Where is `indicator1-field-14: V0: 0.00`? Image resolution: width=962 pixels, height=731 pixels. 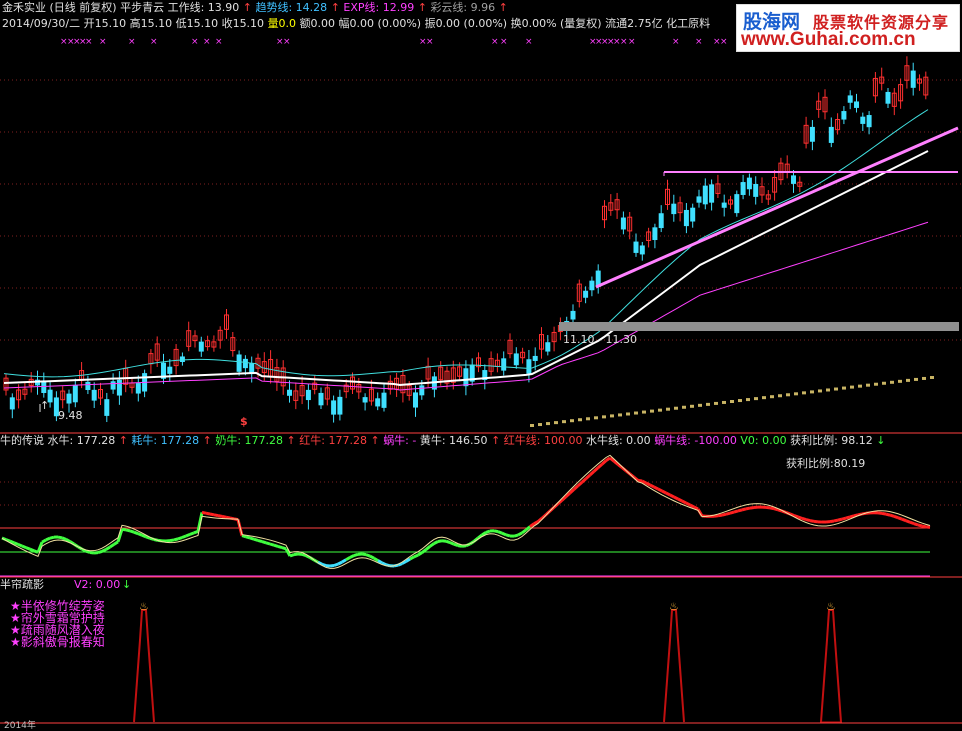 indicator1-field-14: V0: 0.00 is located at coordinates (765, 440).